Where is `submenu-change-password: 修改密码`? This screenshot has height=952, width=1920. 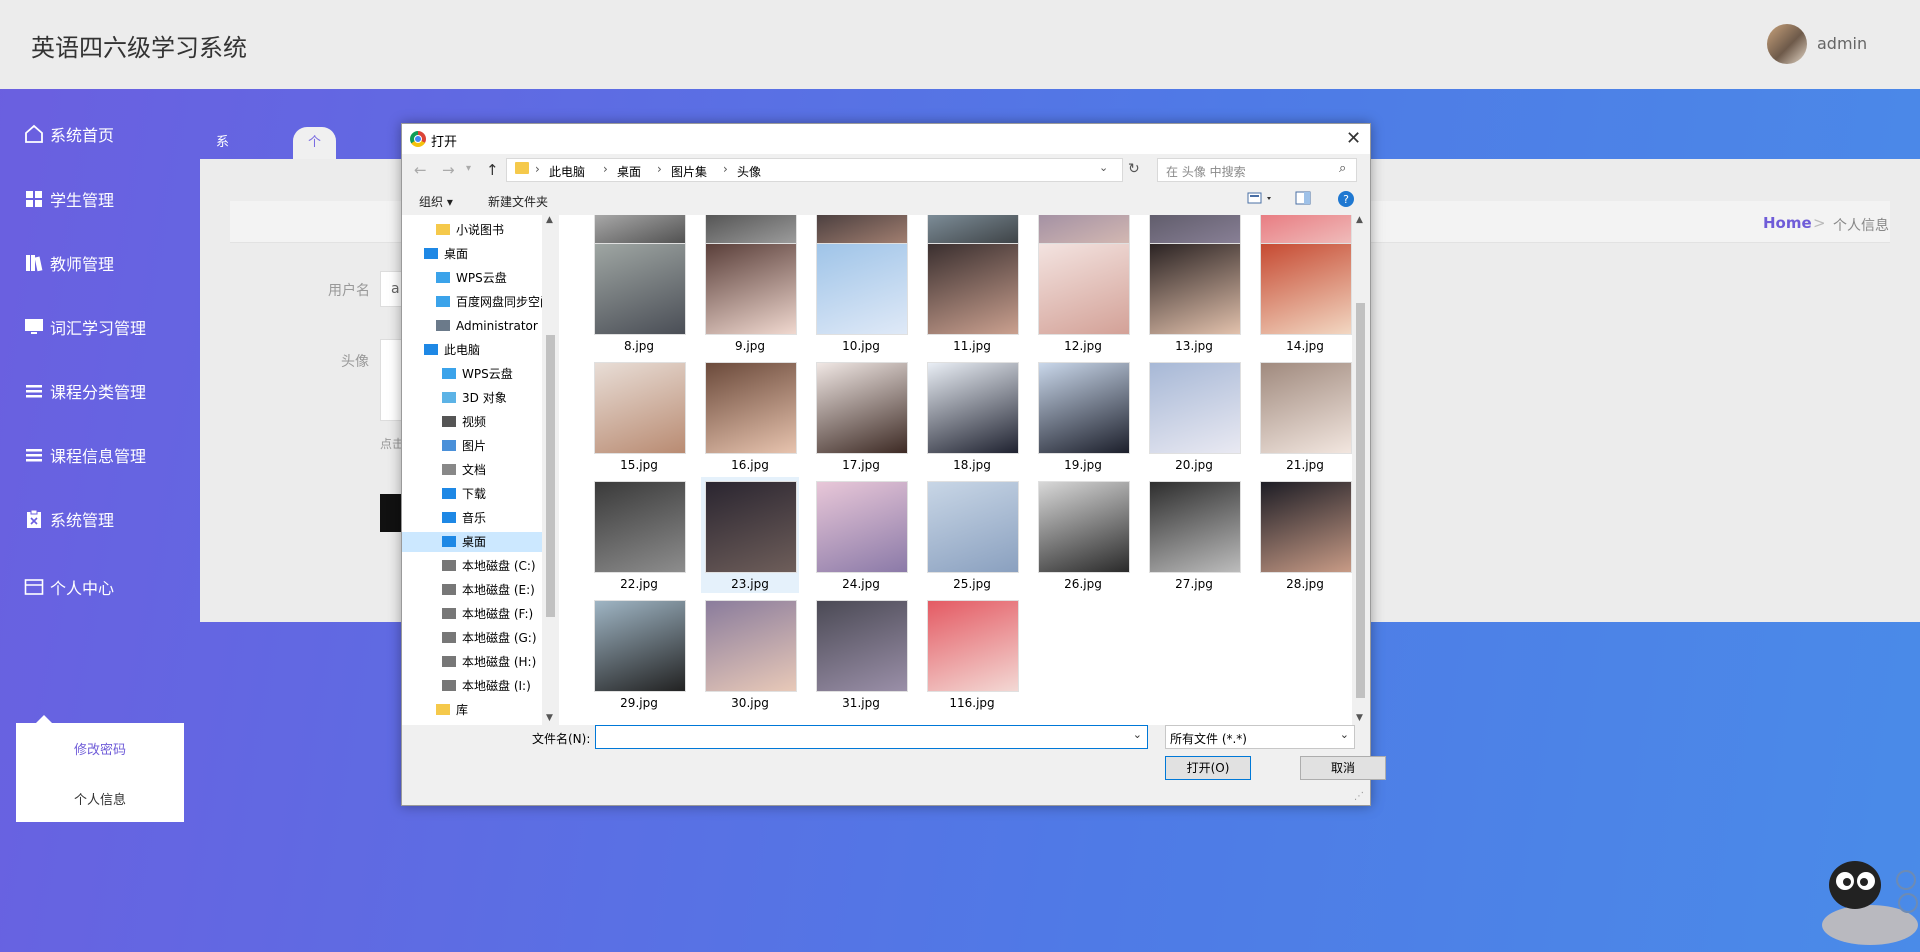 submenu-change-password: 修改密码 is located at coordinates (100, 748).